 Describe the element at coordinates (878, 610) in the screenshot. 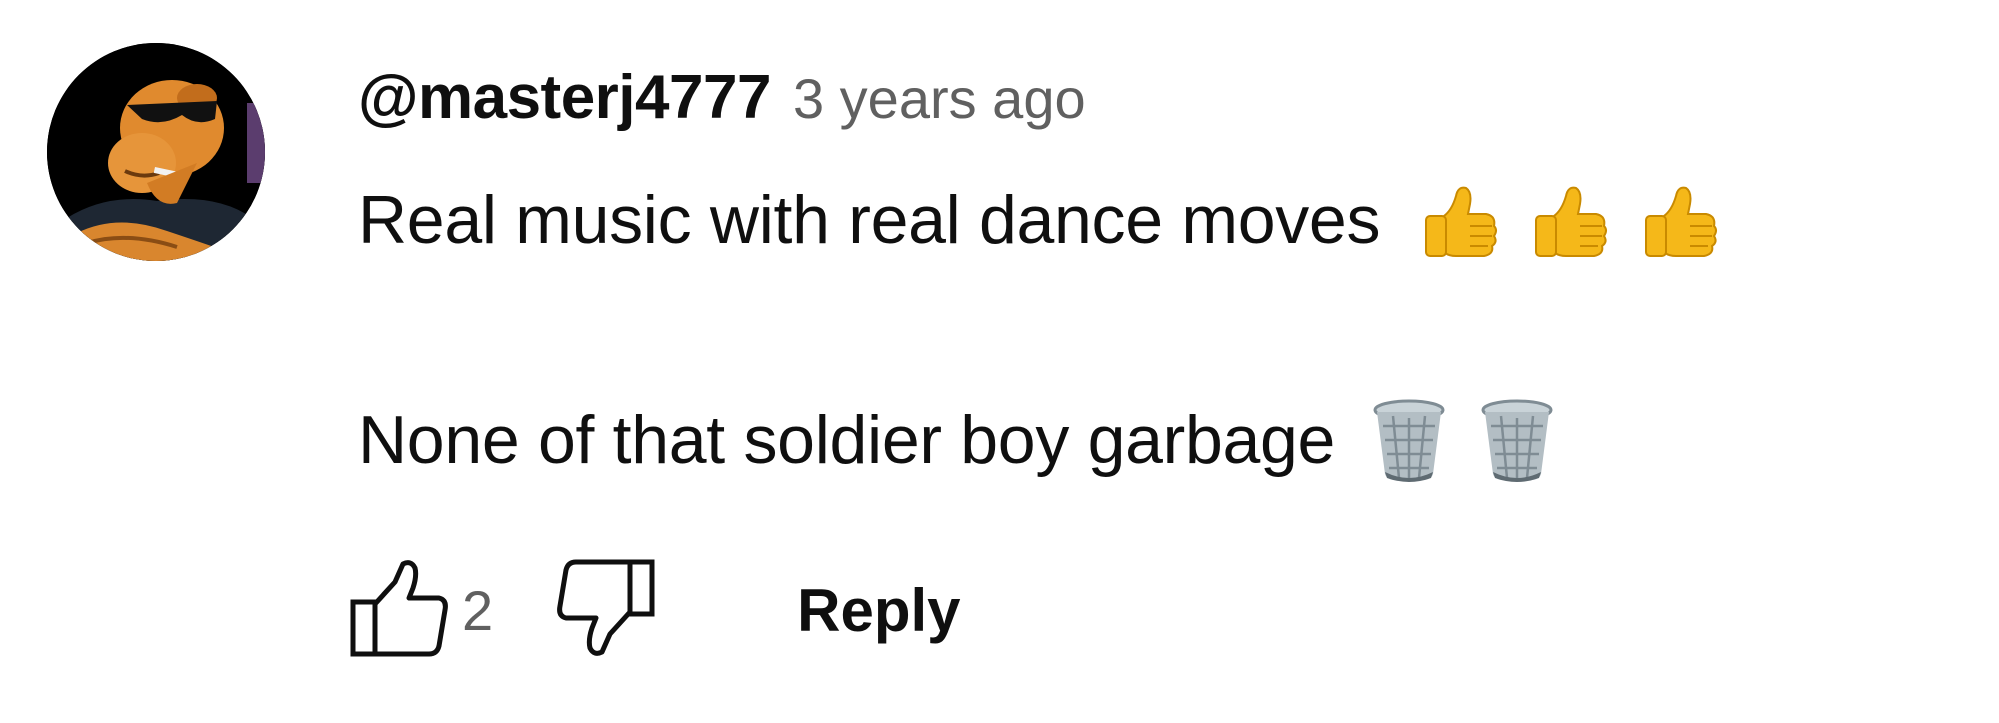

I see `reply-button: Reply` at that location.